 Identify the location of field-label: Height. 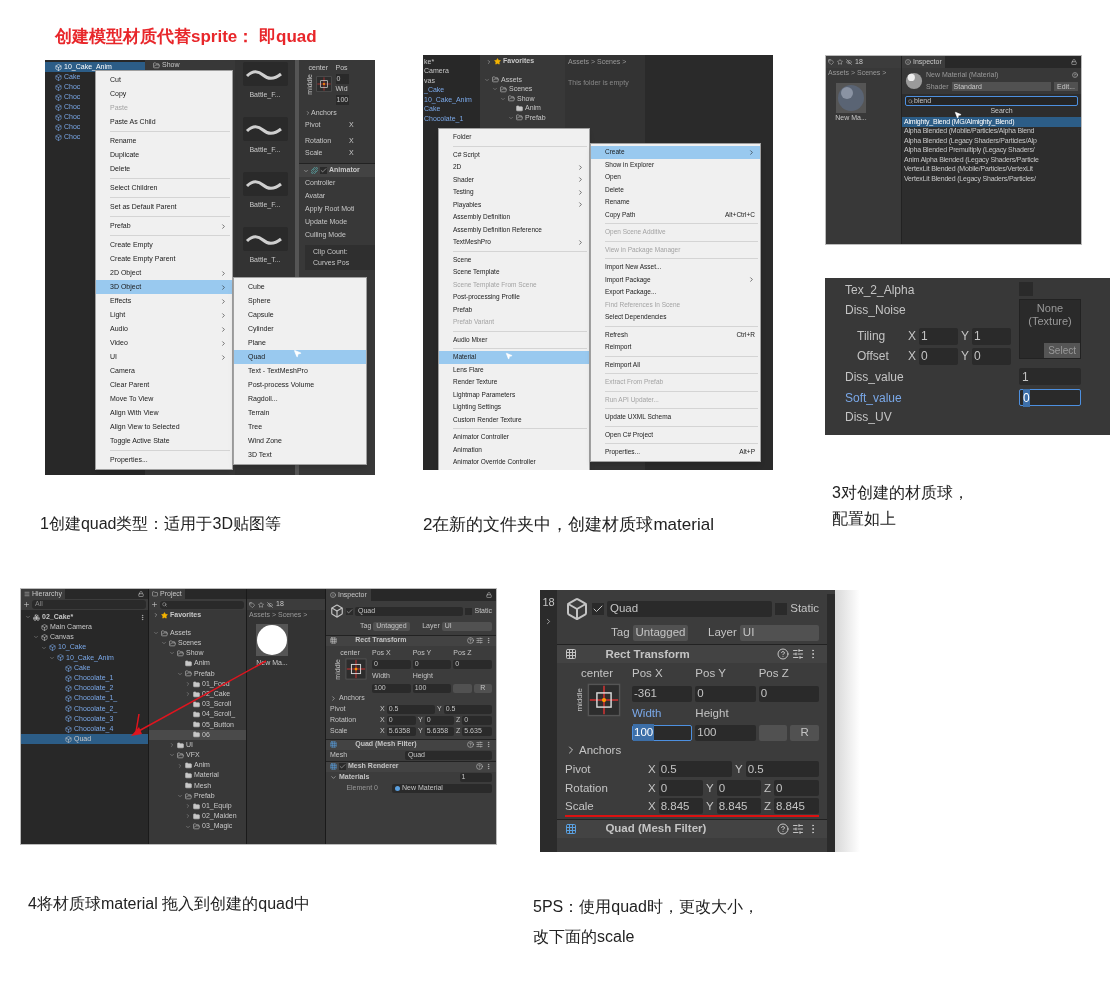
(712, 713).